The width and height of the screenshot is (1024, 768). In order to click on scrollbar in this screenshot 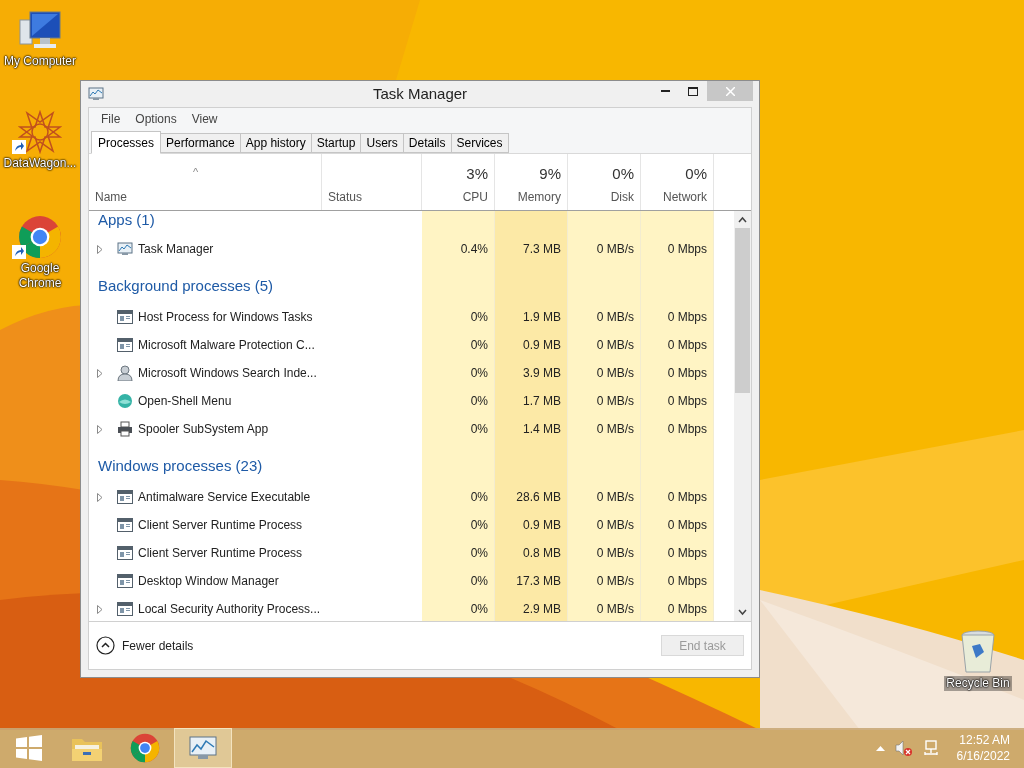, I will do `click(742, 416)`.